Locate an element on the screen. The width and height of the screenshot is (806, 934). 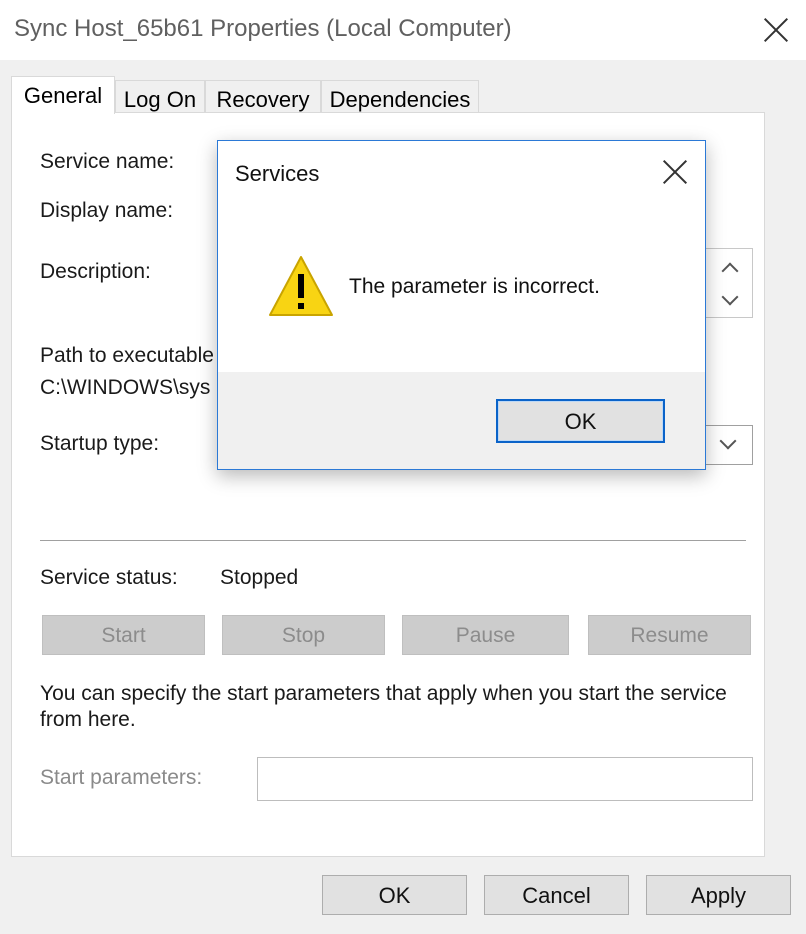
tab-log-on: Log On is located at coordinates (160, 96).